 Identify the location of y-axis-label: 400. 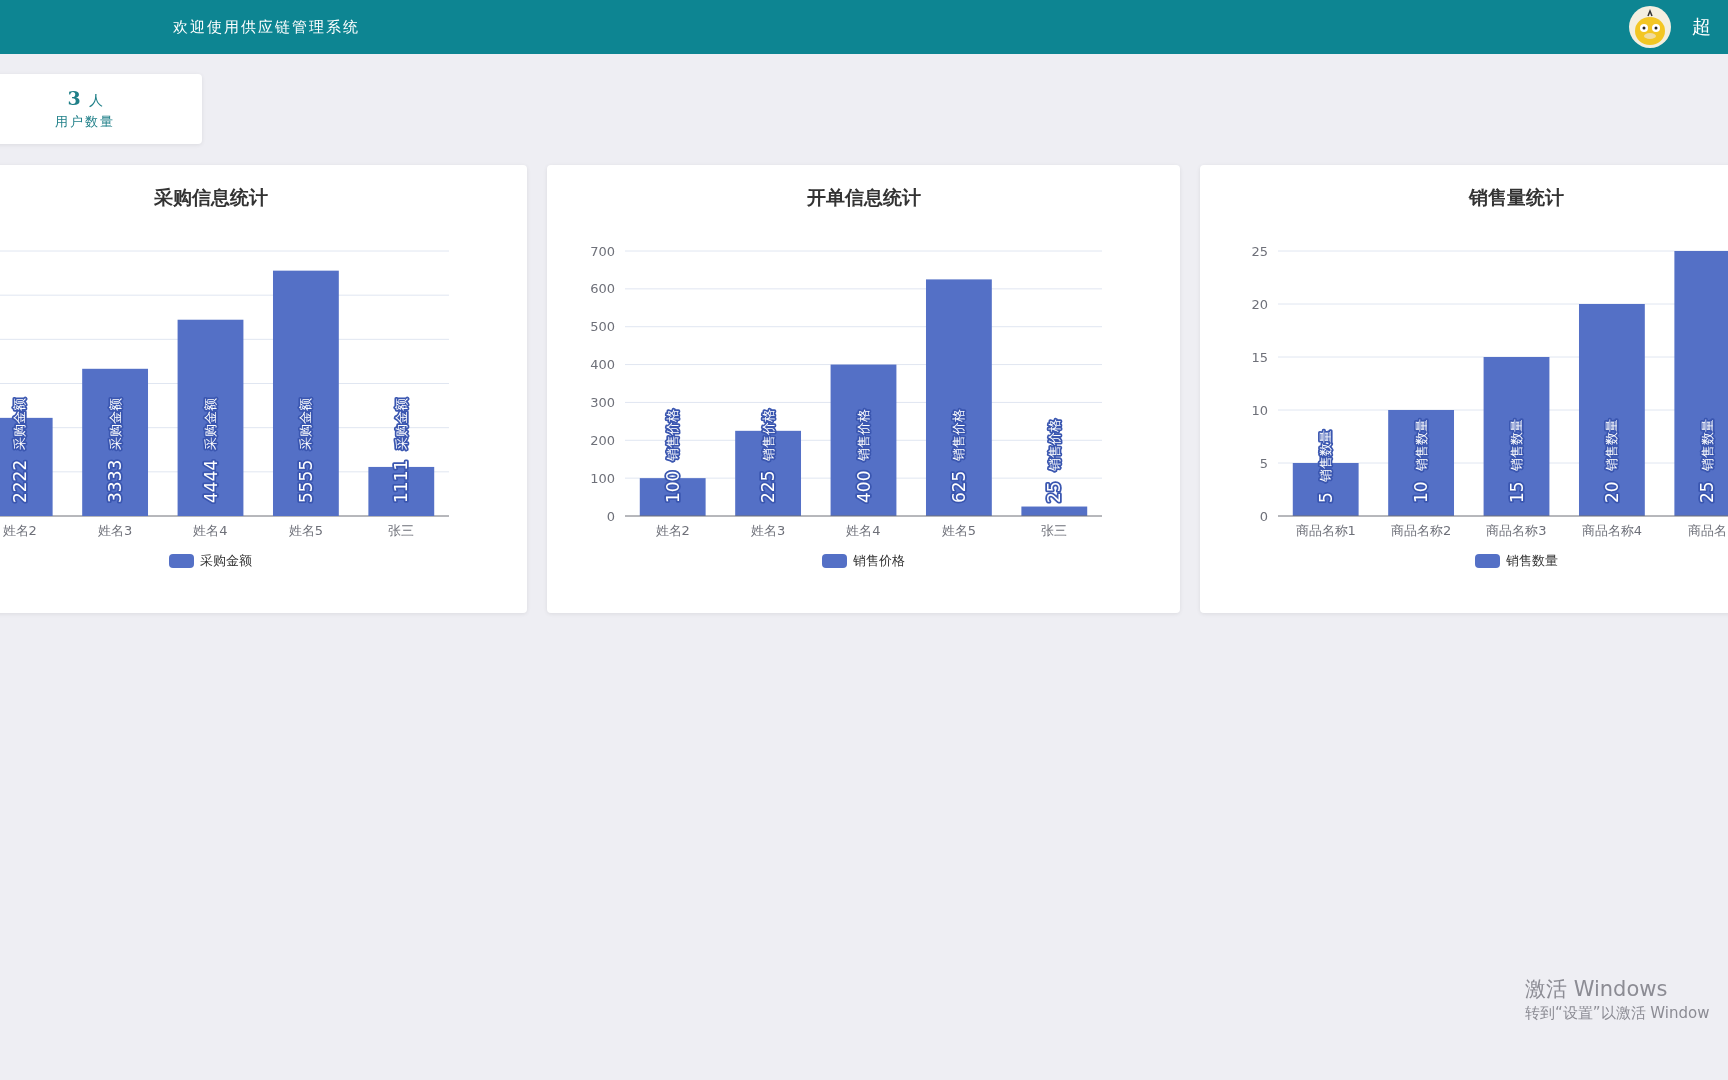
(602, 365).